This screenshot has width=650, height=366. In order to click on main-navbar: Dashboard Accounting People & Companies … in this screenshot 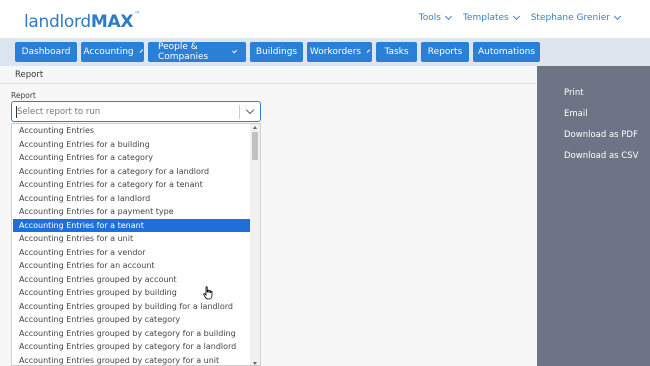, I will do `click(325, 52)`.